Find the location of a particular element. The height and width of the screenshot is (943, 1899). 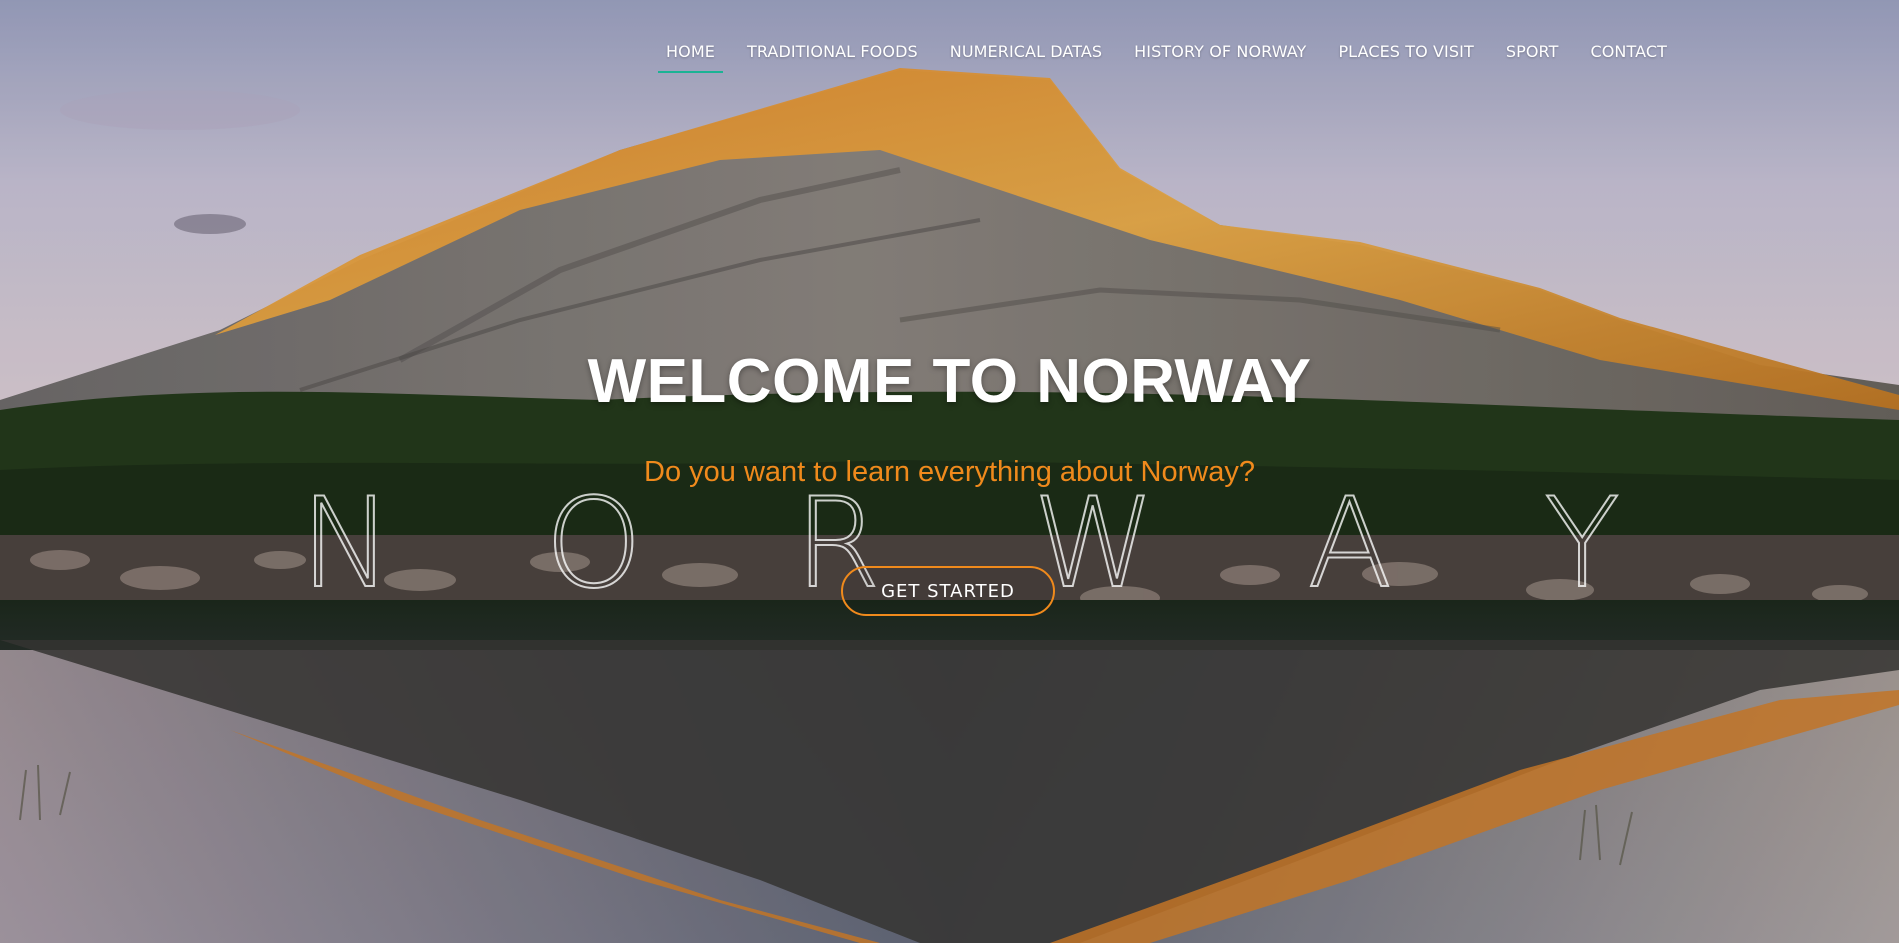

nav-item-history-of-norway: HISTORY OF NORWAY is located at coordinates (1220, 57).